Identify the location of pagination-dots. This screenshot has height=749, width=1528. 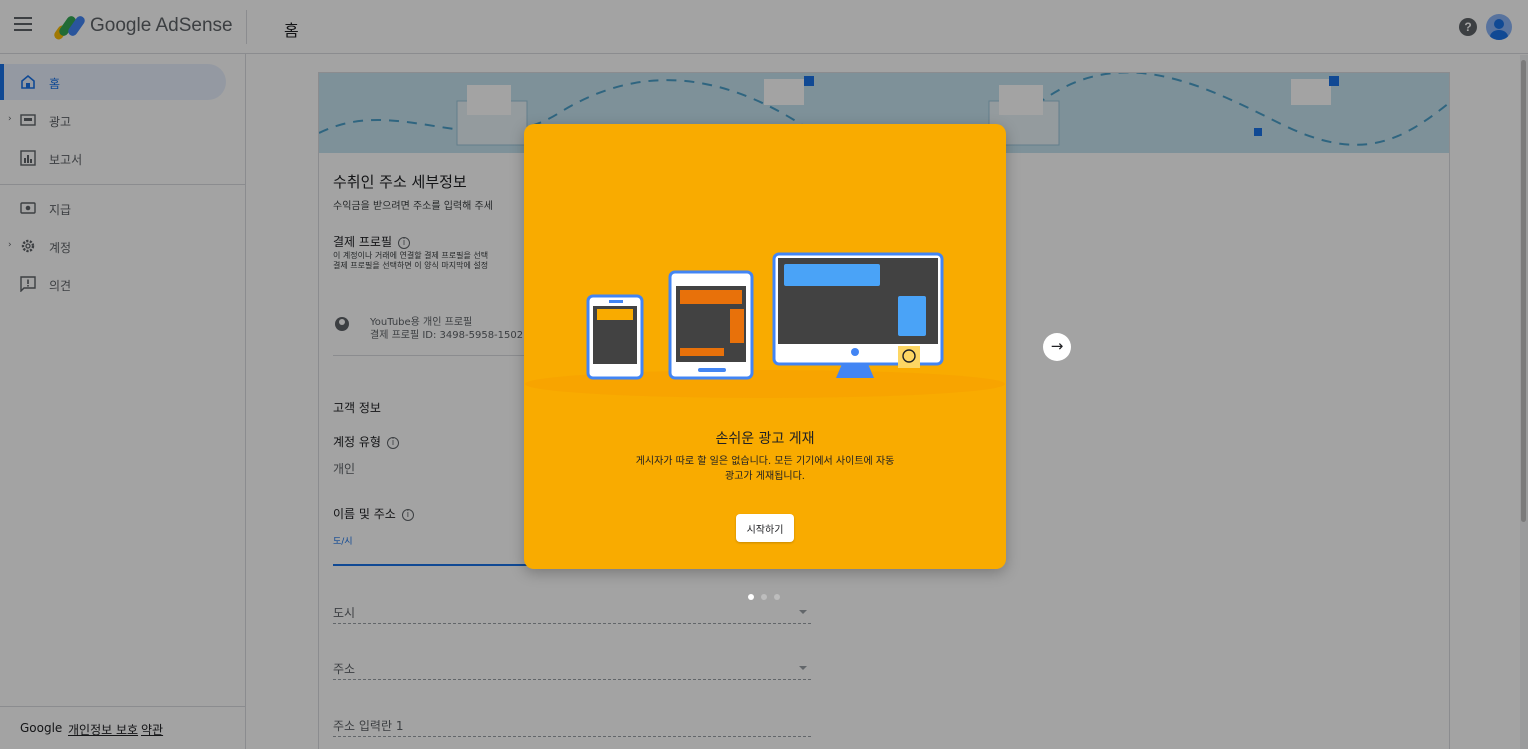
(766, 598).